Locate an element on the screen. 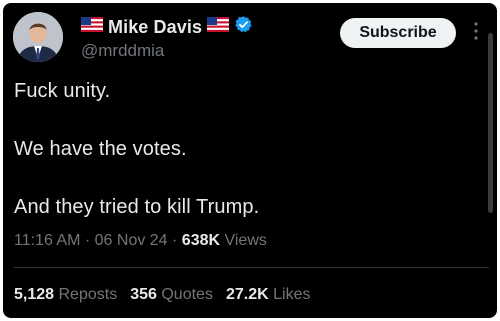 This screenshot has width=500, height=321. divider is located at coordinates (251, 267).